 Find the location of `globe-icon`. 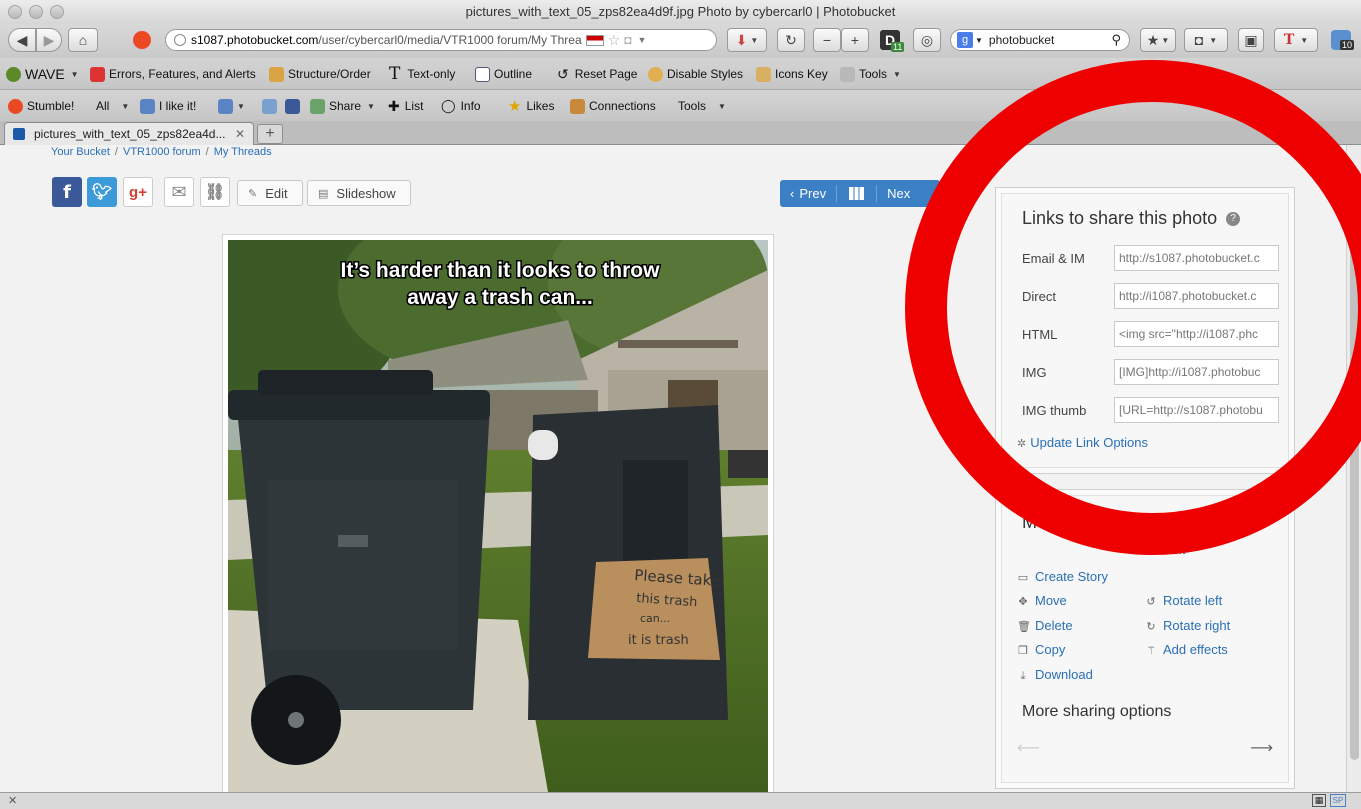

globe-icon is located at coordinates (180, 40).